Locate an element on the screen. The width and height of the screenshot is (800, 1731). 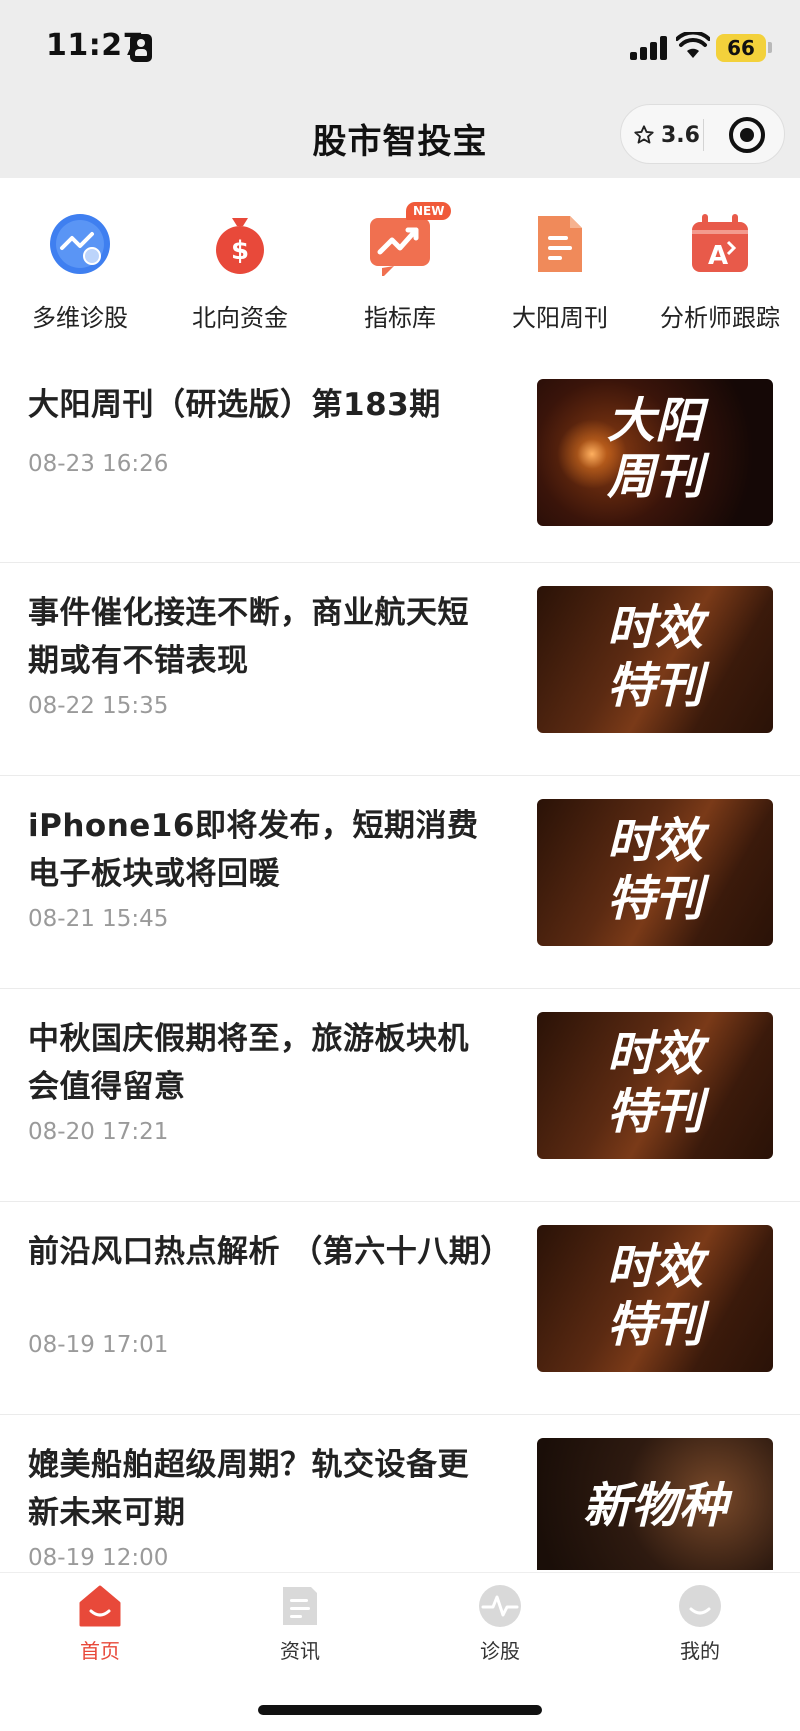
news-date: 08-22 15:35 is located at coordinates (98, 706).